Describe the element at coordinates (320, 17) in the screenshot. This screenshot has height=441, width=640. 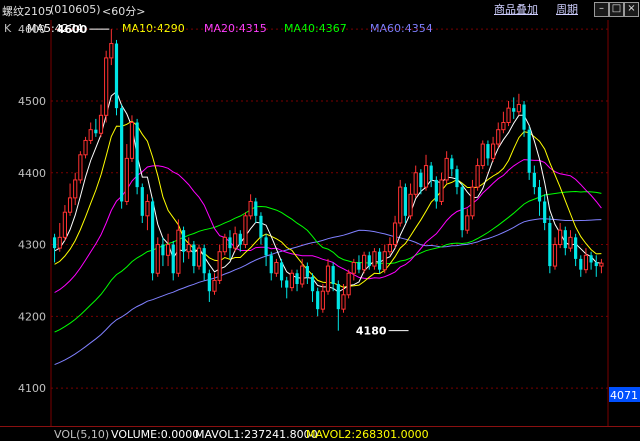
I see `chart-title-bar: 螺纹2105 (010605) <60分> K` at that location.